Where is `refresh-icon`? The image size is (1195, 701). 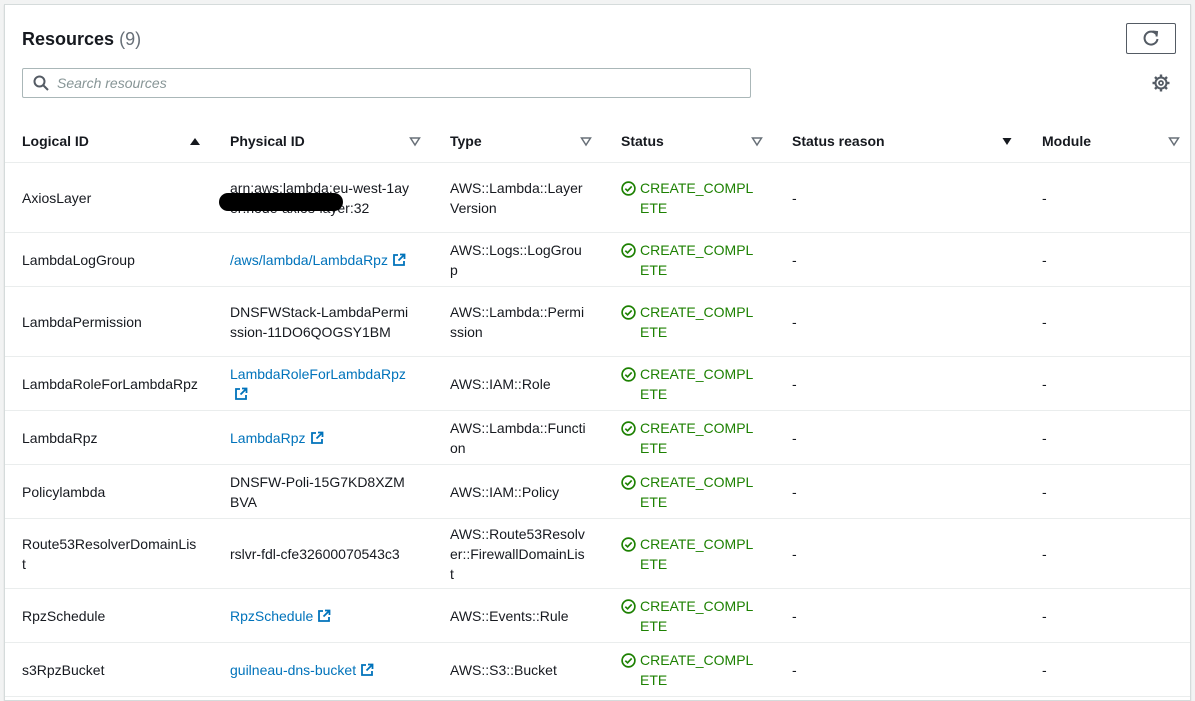
refresh-icon is located at coordinates (1151, 38).